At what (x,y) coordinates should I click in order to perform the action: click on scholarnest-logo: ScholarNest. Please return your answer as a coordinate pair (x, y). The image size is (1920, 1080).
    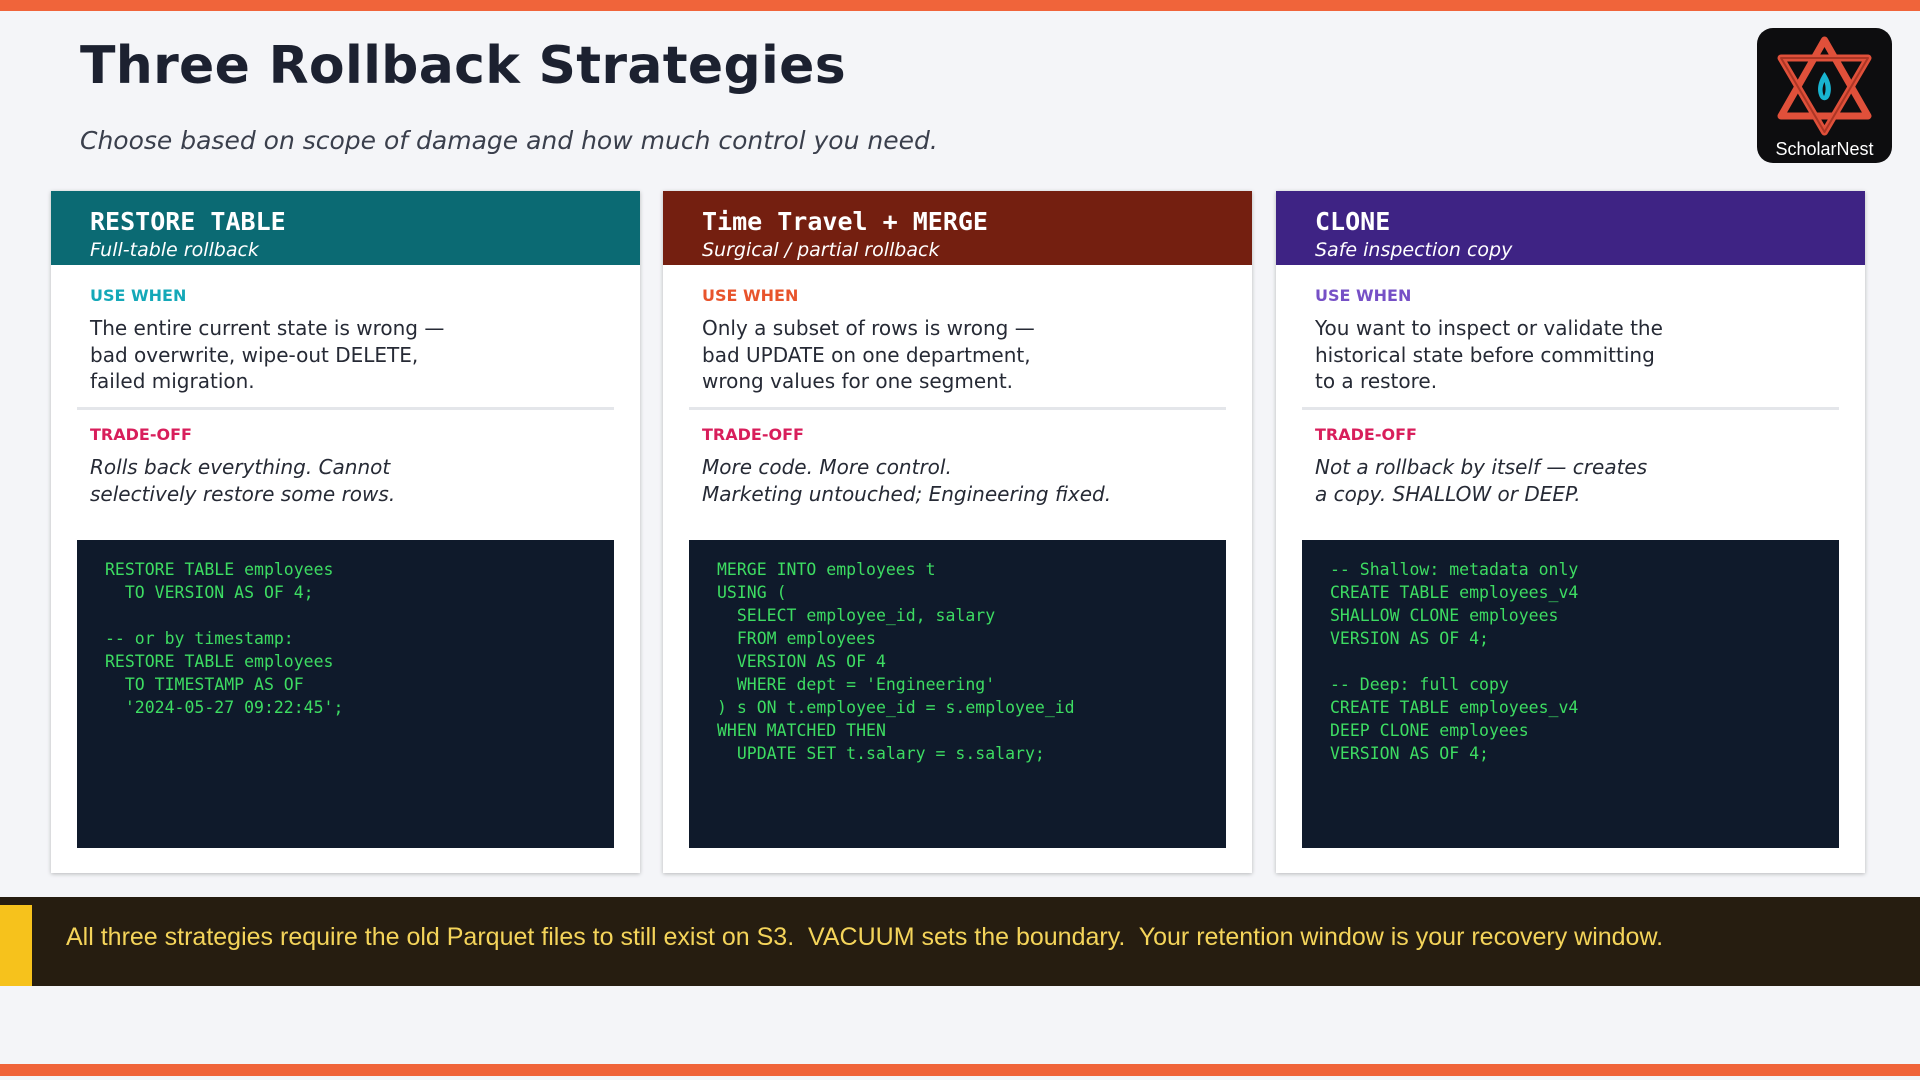
    Looking at the image, I should click on (1824, 95).